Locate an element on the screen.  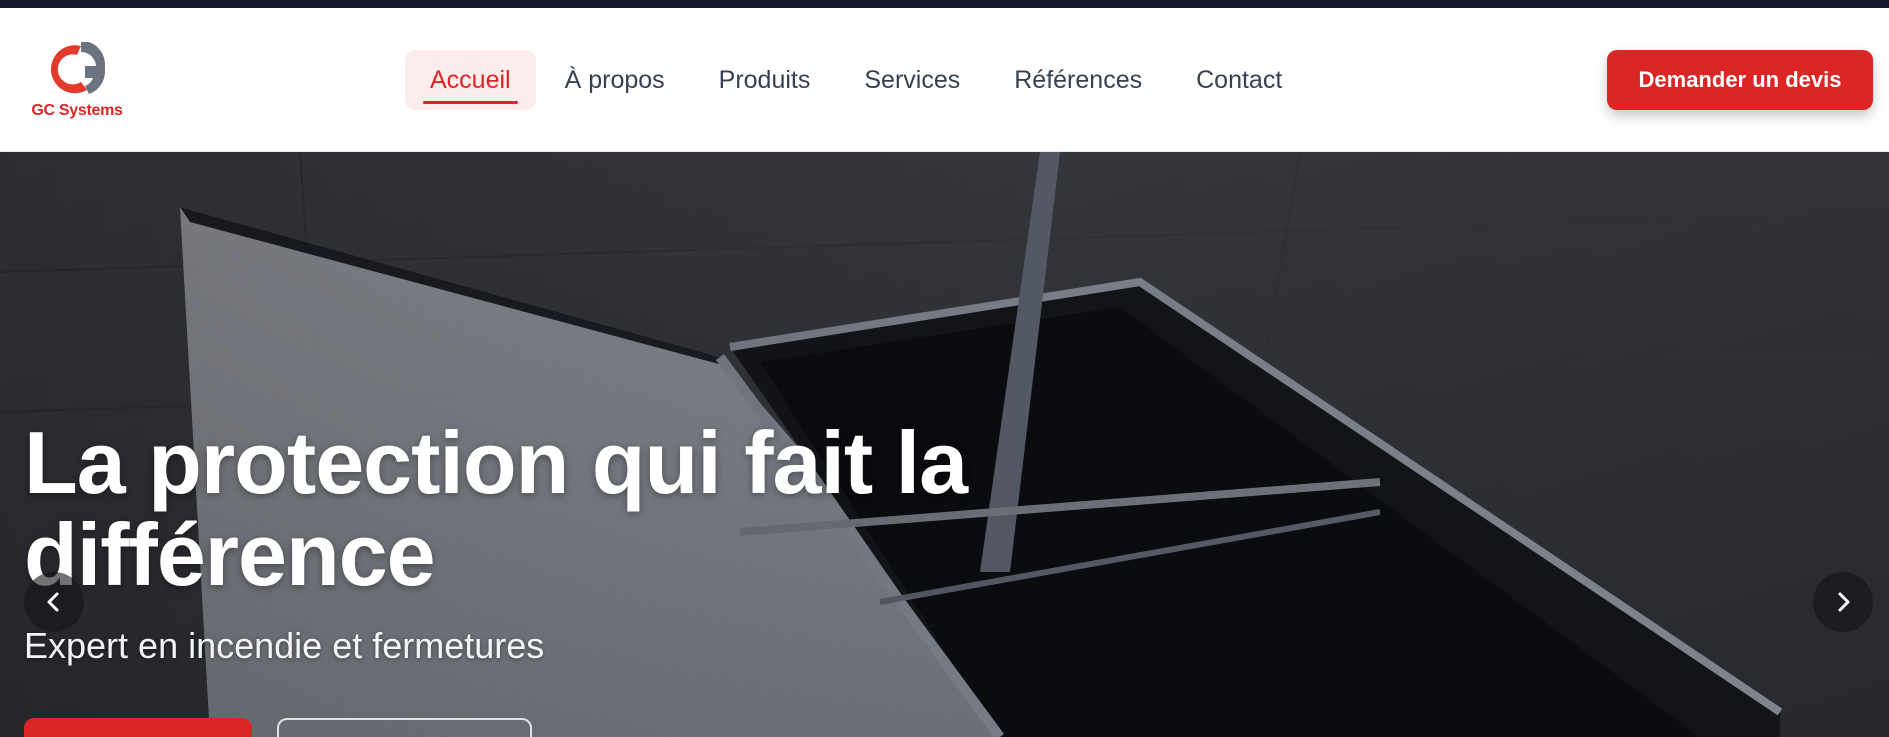
logo: GC Systems is located at coordinates (77, 83).